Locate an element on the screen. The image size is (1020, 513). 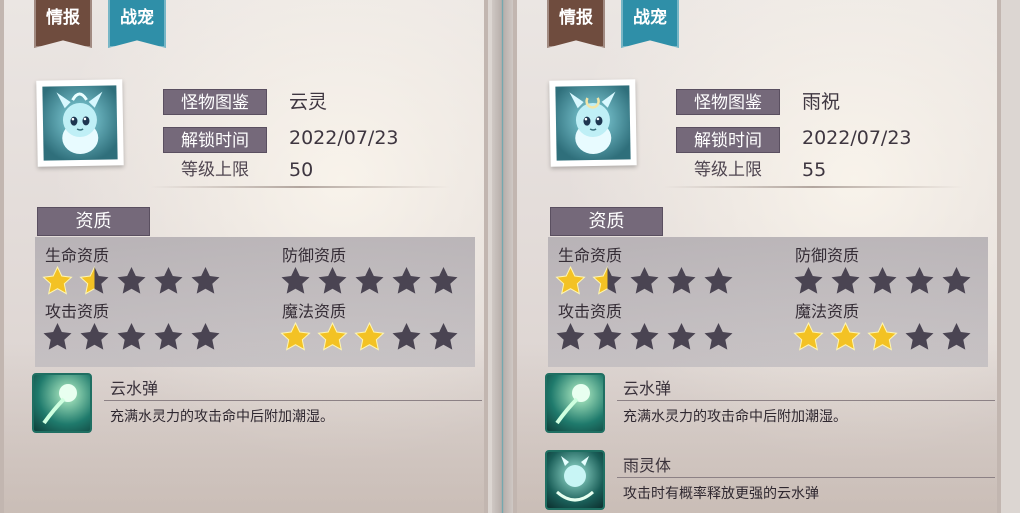
cloud-spirit-pet-portrait is located at coordinates (80, 123).